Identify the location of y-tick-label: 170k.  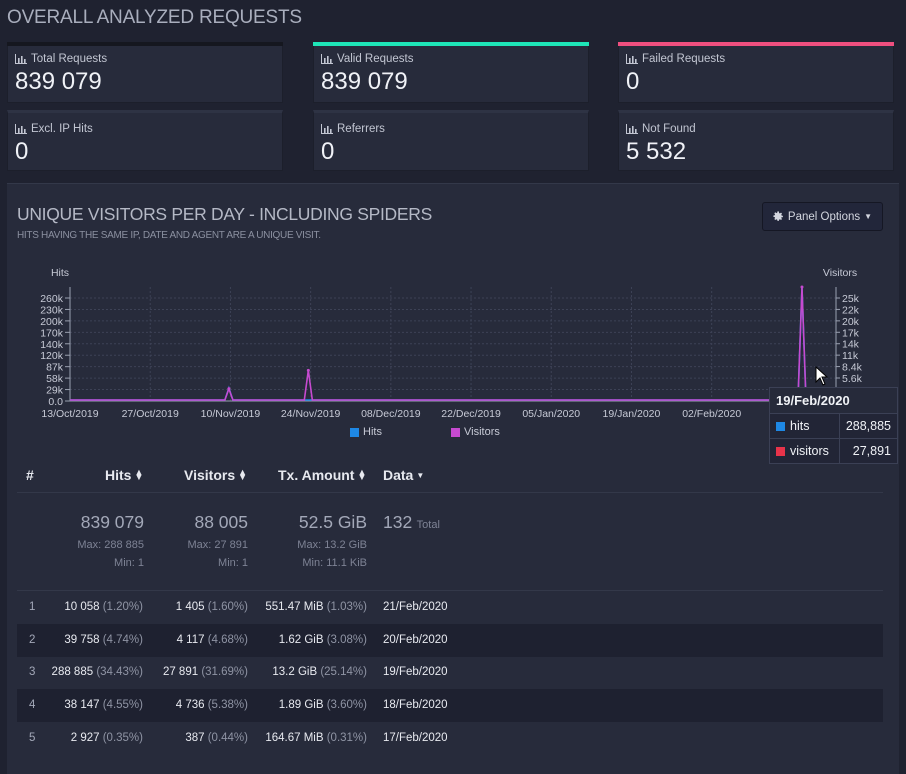
(52, 333).